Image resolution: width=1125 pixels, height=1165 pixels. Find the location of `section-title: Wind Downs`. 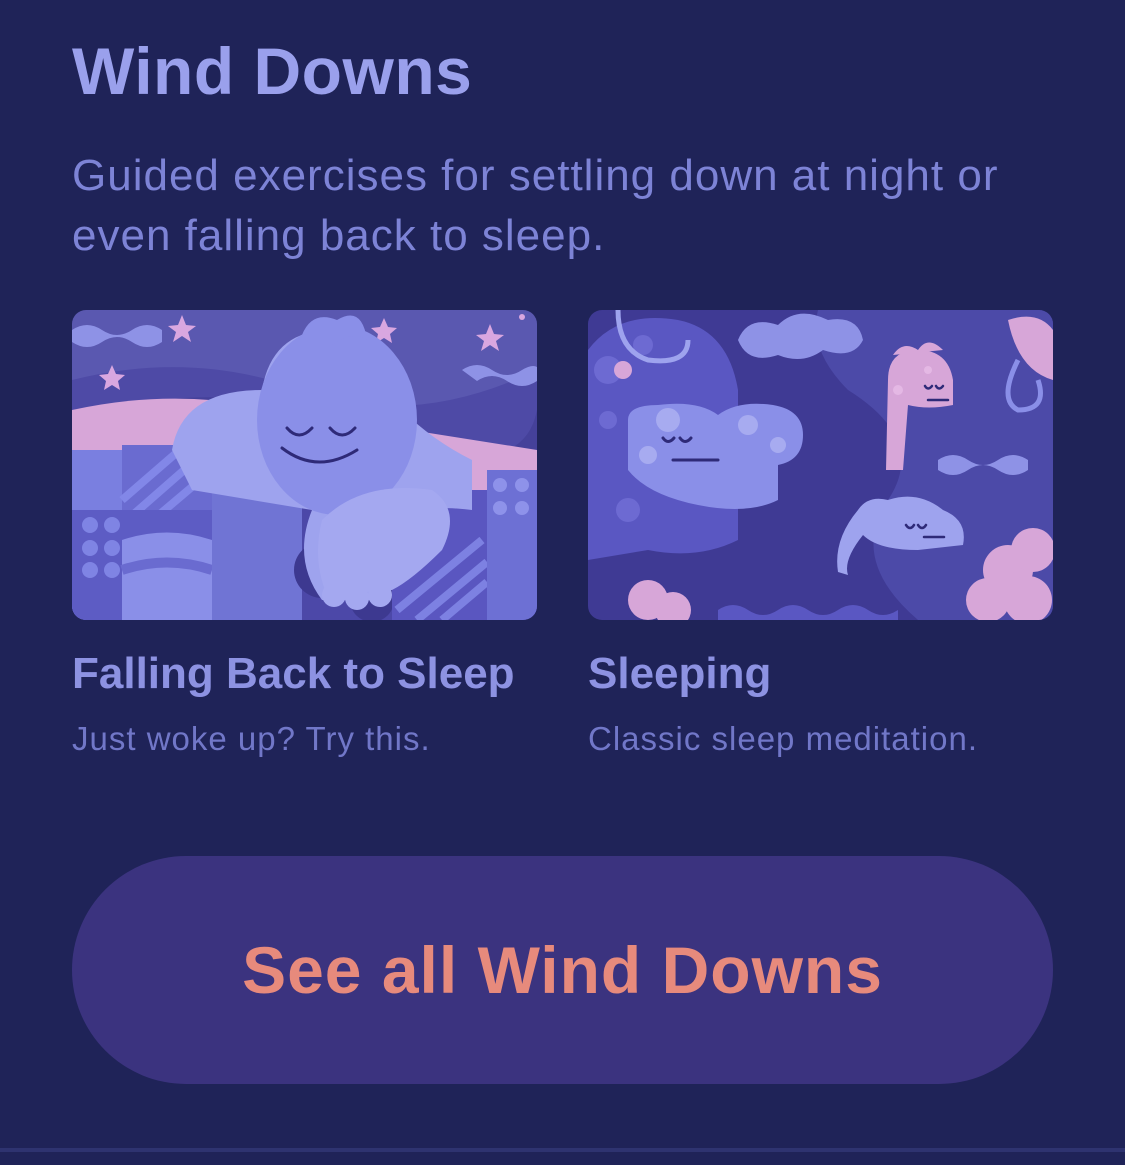

section-title: Wind Downs is located at coordinates (272, 71).